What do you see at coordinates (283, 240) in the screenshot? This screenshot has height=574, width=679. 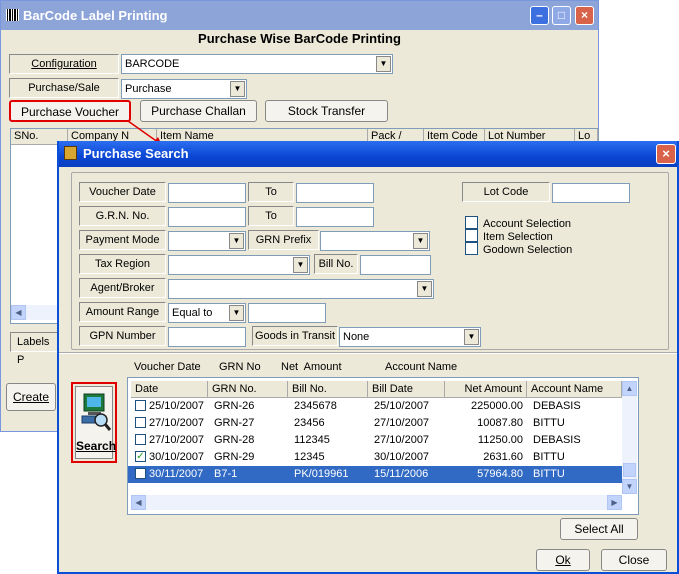 I see `grn-prefix-label: GRN Prefix` at bounding box center [283, 240].